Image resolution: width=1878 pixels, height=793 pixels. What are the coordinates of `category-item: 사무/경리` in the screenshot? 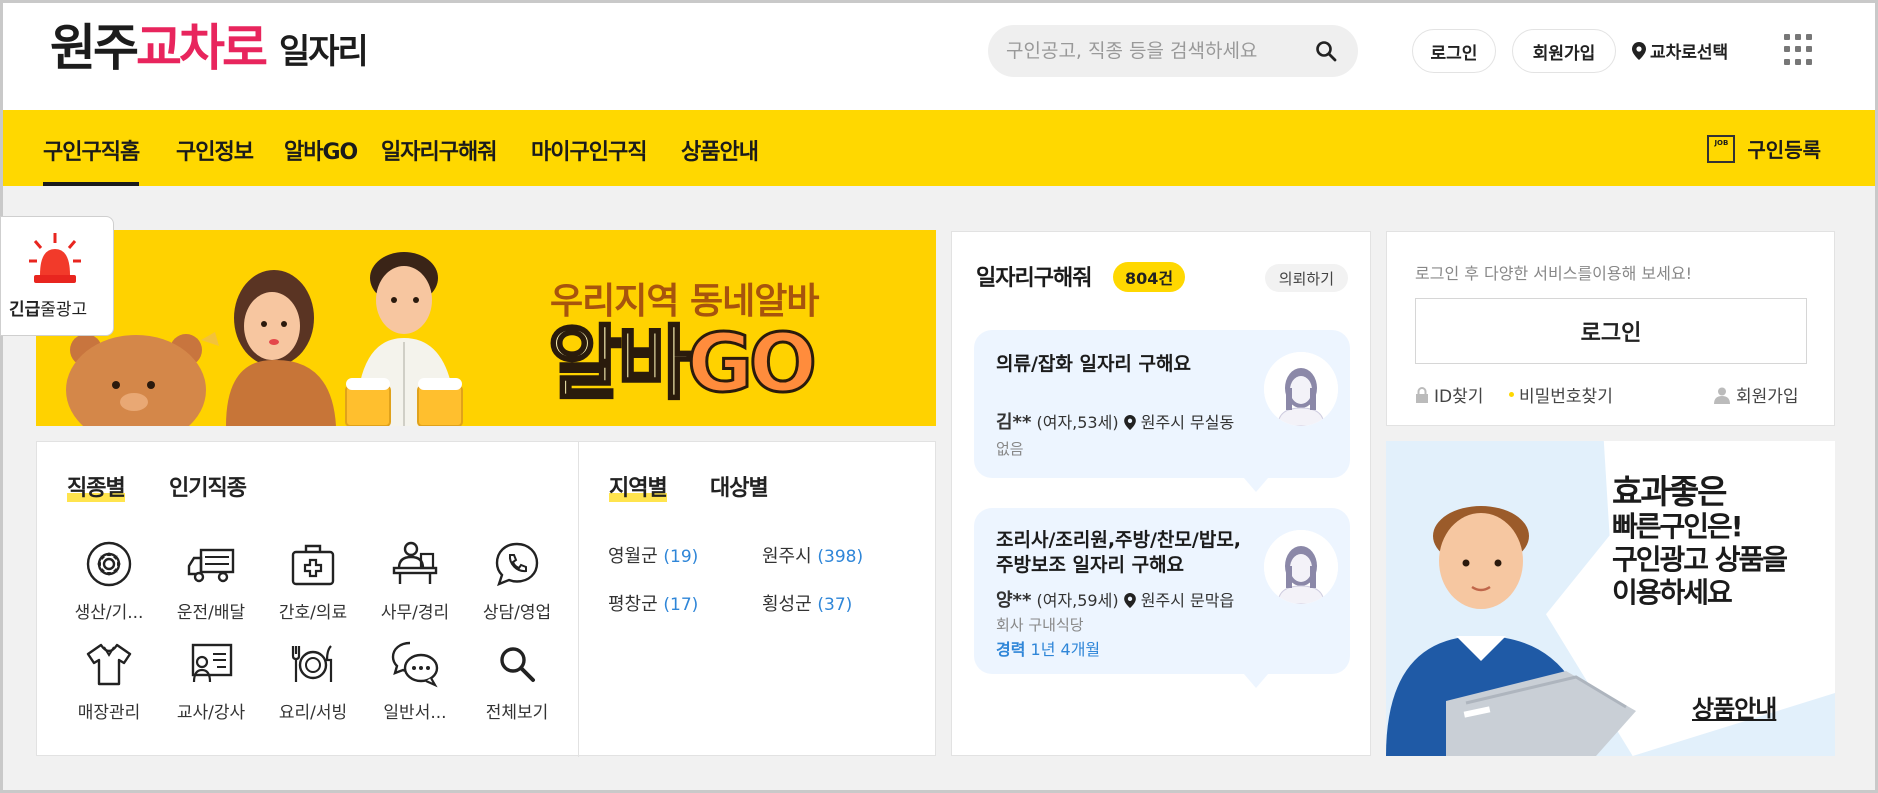 It's located at (415, 581).